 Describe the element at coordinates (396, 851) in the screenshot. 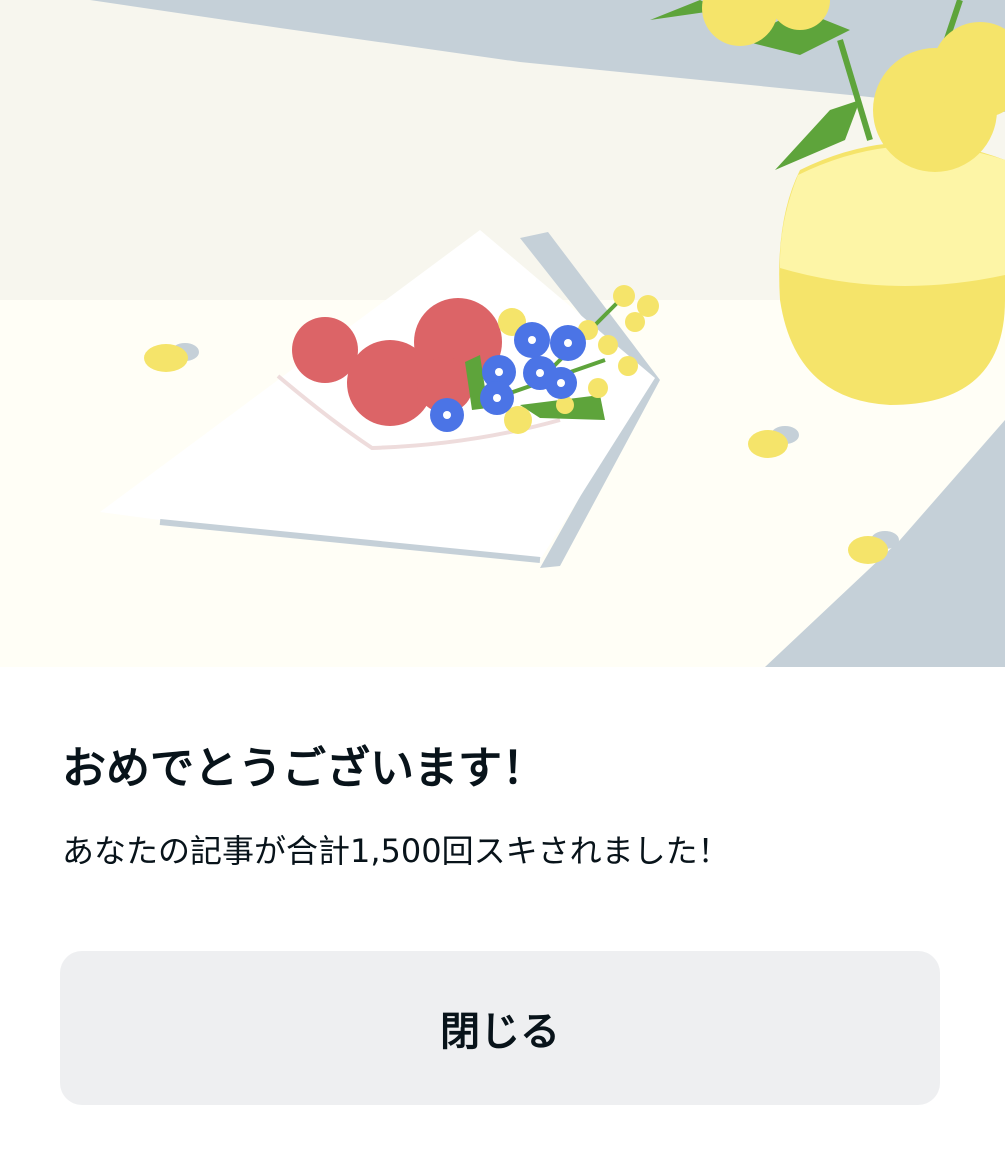

I see `dialog-message: あなたの記事が合計1,500回スキされました！` at that location.